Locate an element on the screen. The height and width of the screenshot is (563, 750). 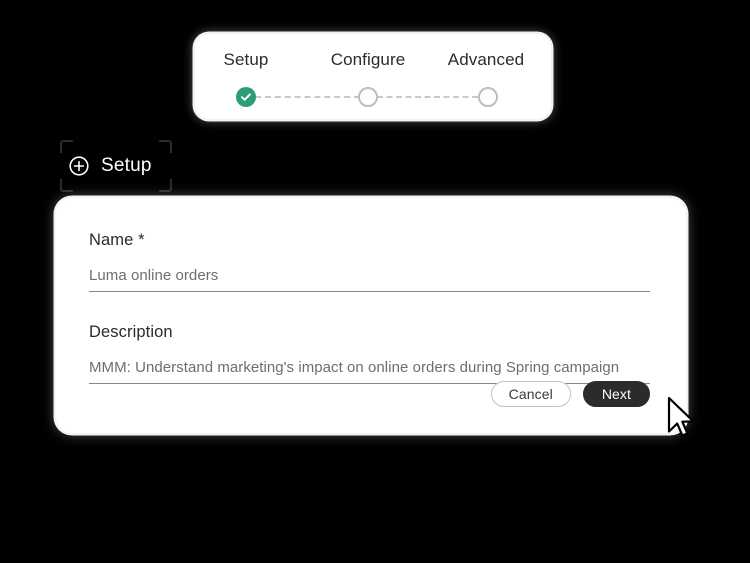
name-input: Luma online orders is located at coordinates (369, 279).